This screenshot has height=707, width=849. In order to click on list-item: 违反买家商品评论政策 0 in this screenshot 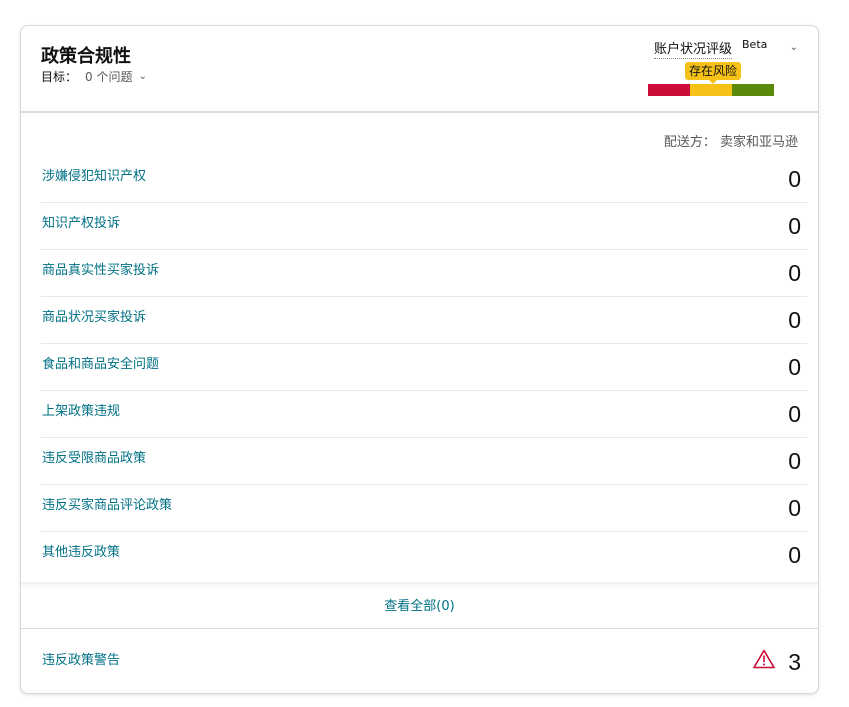, I will do `click(424, 508)`.